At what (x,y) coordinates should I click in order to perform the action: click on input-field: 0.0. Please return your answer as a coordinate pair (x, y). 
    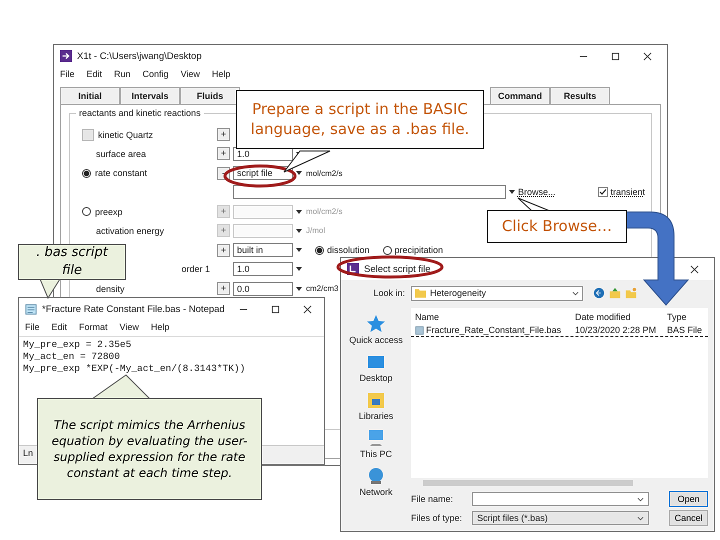
    Looking at the image, I should click on (263, 289).